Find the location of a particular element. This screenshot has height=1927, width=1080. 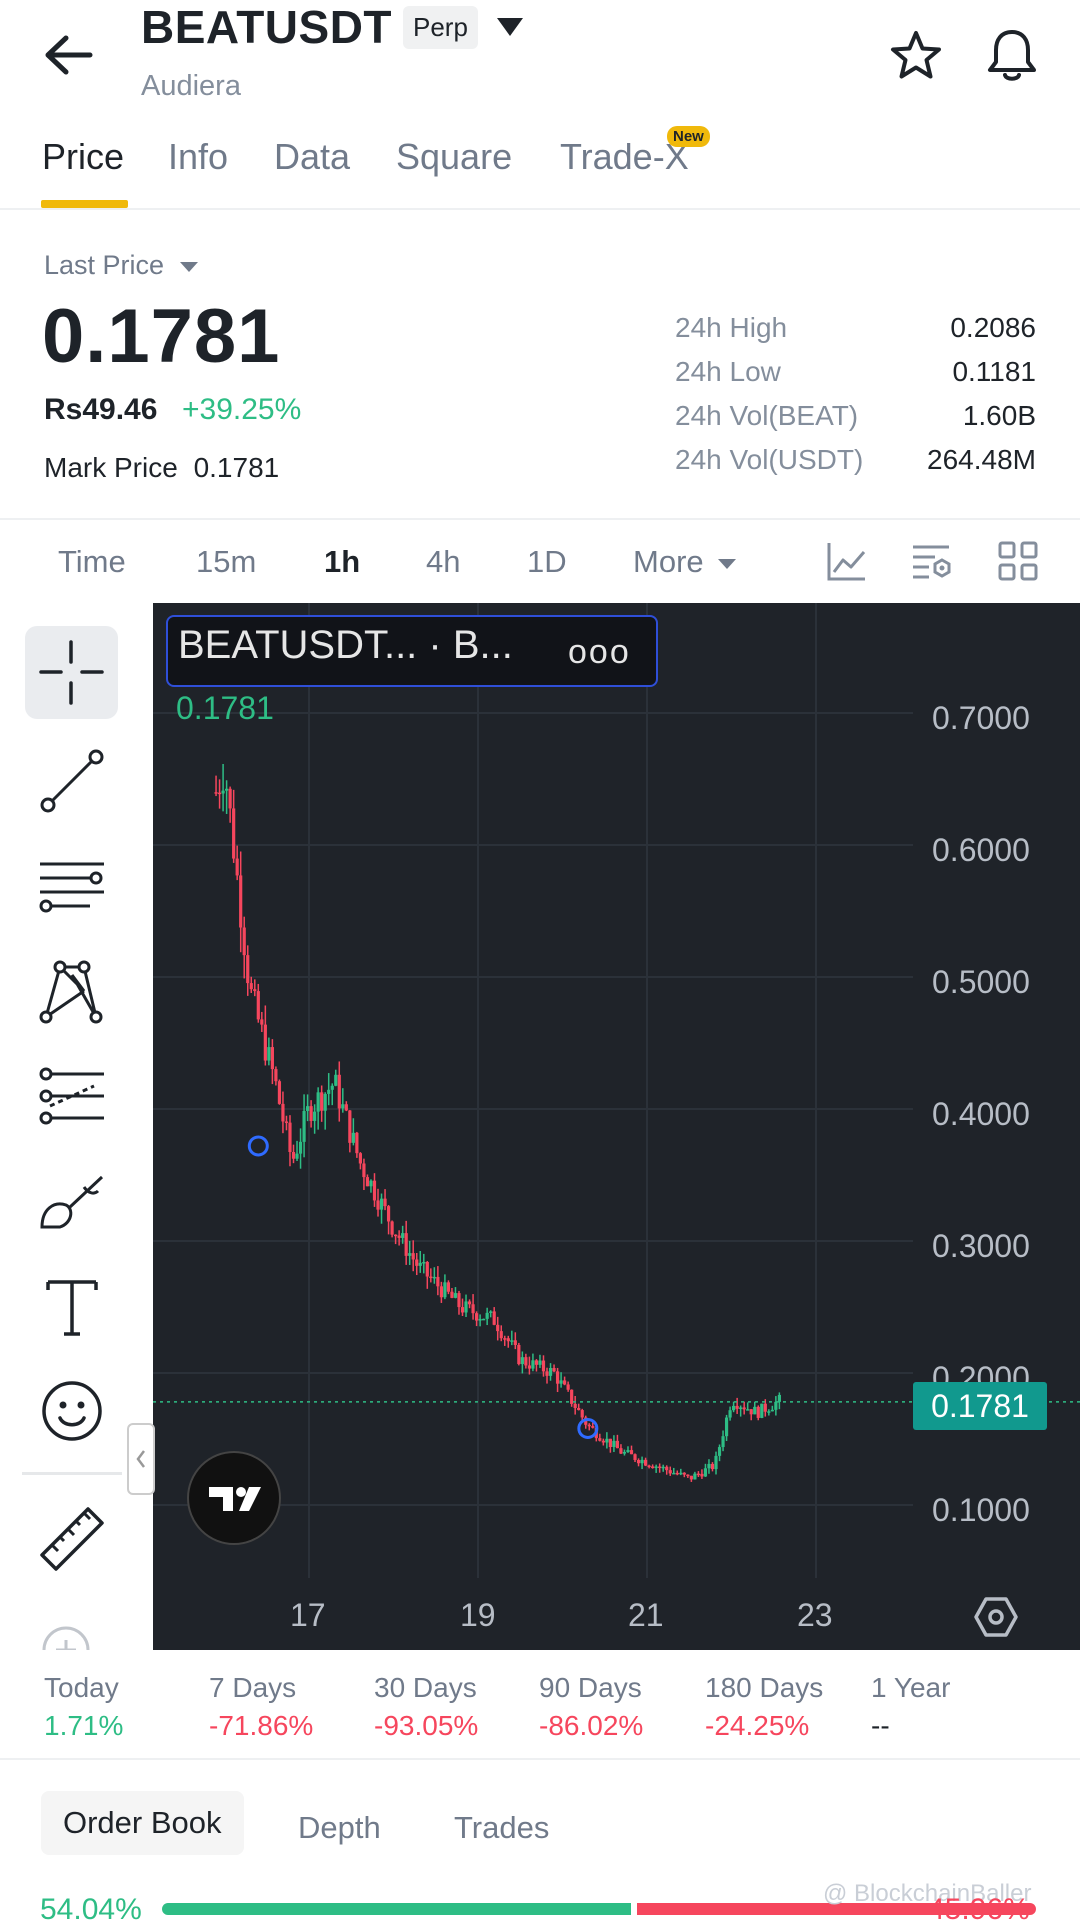

layout-grid-icon is located at coordinates (1018, 561).